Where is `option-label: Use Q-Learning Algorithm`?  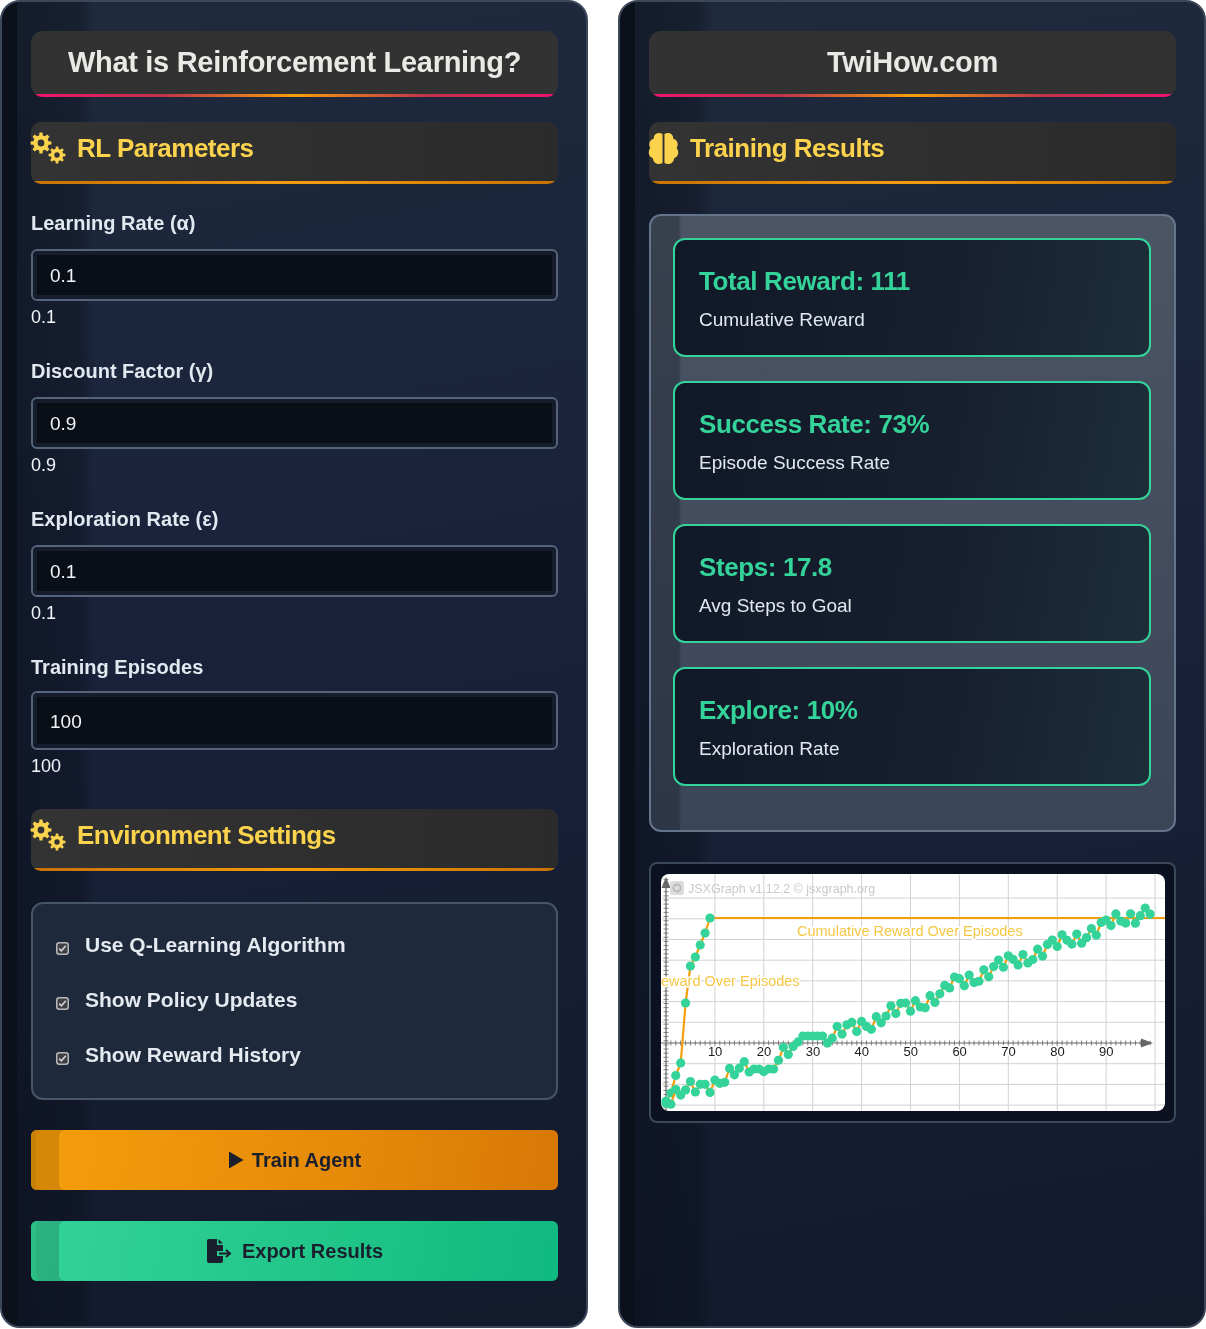 option-label: Use Q-Learning Algorithm is located at coordinates (215, 945).